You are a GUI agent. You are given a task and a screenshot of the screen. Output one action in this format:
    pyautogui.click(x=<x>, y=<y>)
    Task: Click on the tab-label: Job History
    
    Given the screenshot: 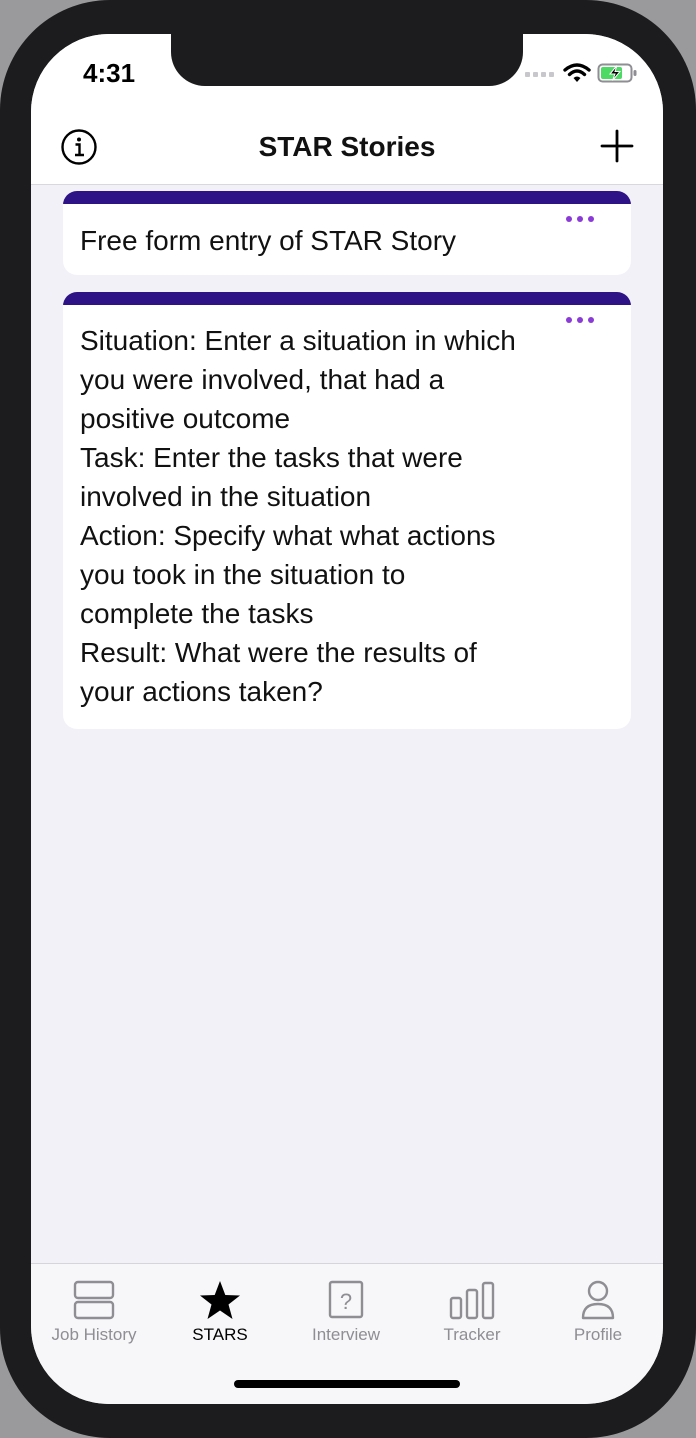 What is the action you would take?
    pyautogui.click(x=94, y=1334)
    